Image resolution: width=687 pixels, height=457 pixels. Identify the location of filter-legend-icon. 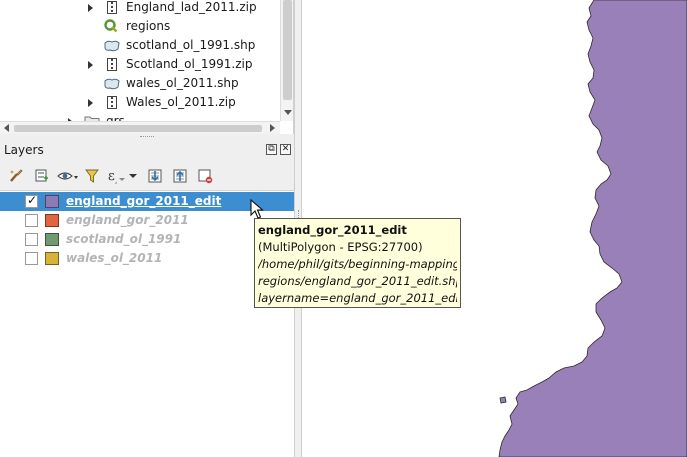
(92, 176).